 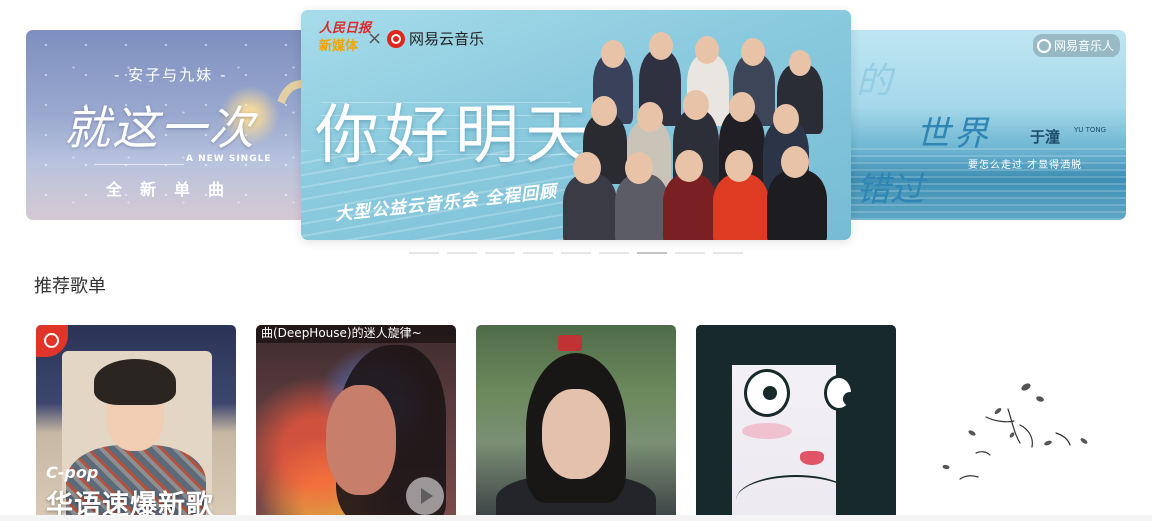 What do you see at coordinates (345, 38) in the screenshot?
I see `people-daily-logo: 人民日报 新媒体` at bounding box center [345, 38].